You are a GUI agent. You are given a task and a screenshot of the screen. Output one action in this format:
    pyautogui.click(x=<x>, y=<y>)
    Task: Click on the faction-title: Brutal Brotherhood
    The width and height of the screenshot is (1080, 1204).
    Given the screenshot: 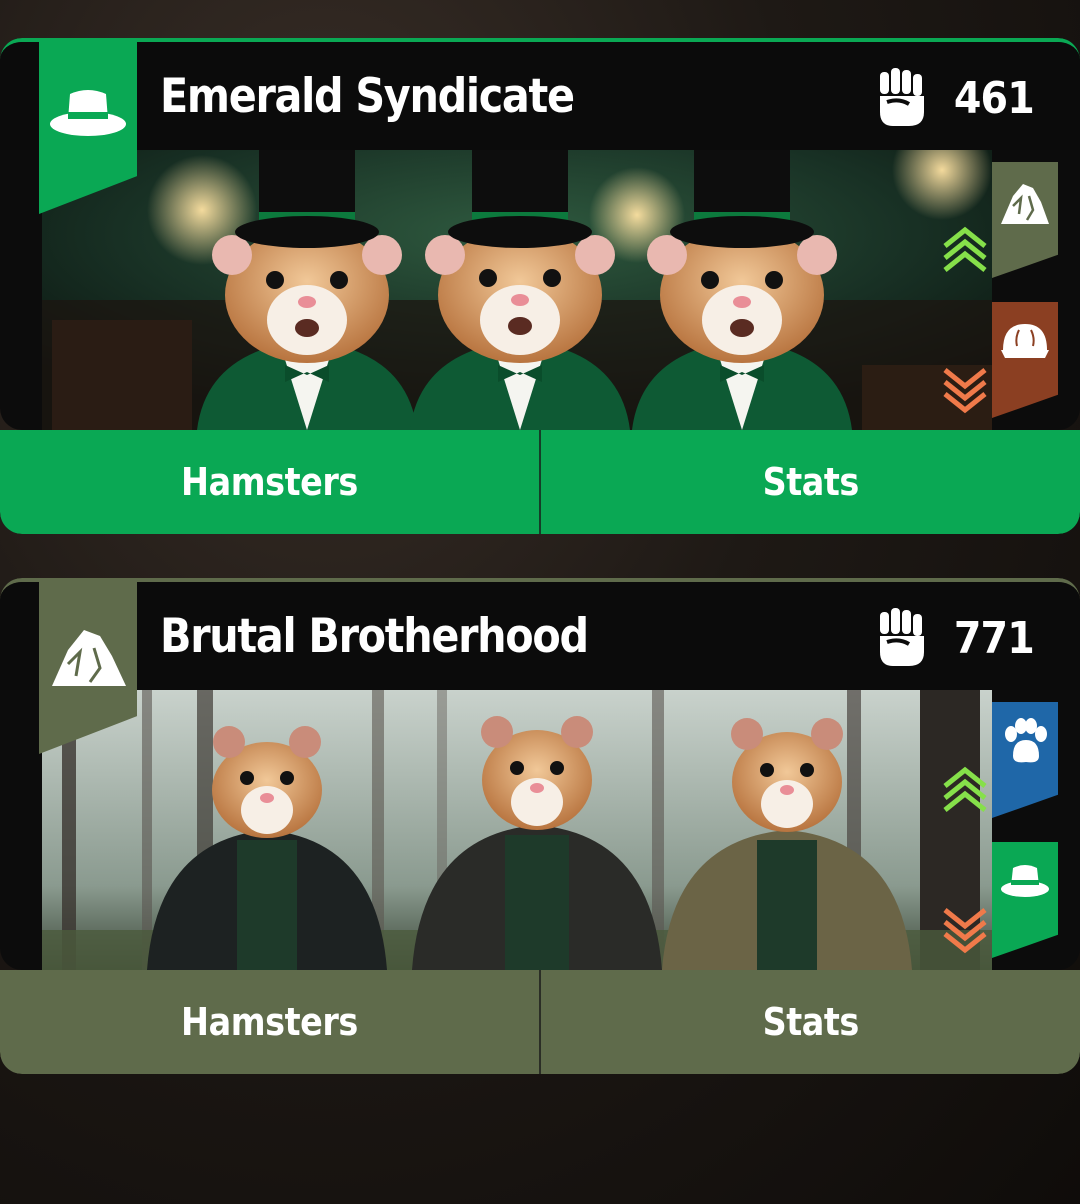 What is the action you would take?
    pyautogui.click(x=374, y=636)
    